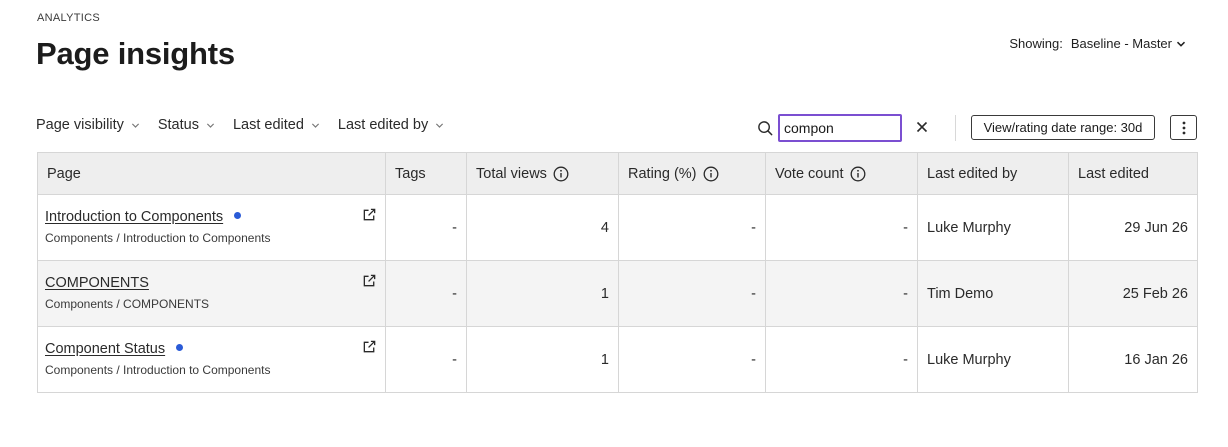  Describe the element at coordinates (1121, 43) in the screenshot. I see `branch-dropdown-value: Baseline - Master` at that location.